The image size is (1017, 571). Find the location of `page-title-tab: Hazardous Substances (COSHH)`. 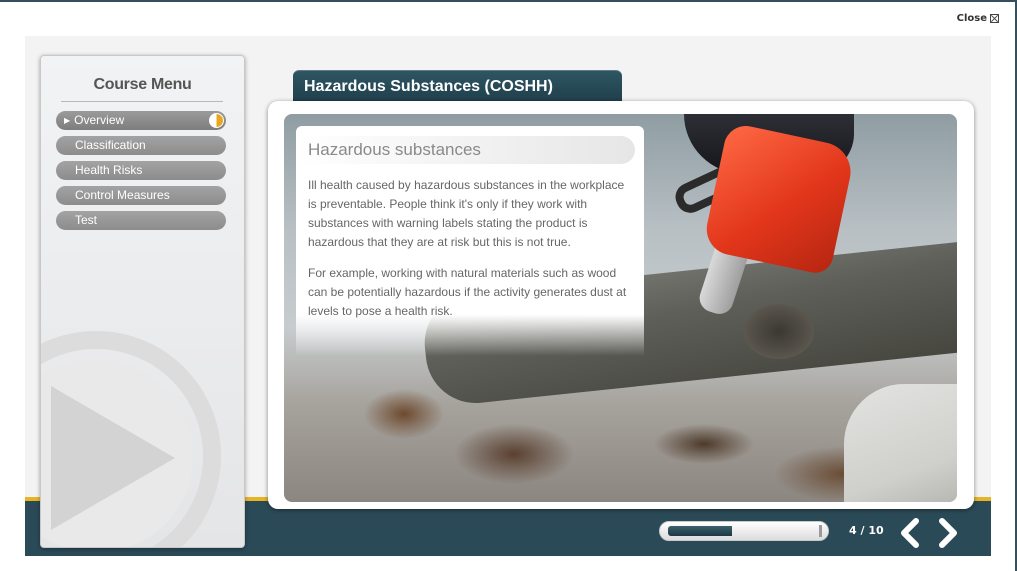

page-title-tab: Hazardous Substances (COSHH) is located at coordinates (457, 86).